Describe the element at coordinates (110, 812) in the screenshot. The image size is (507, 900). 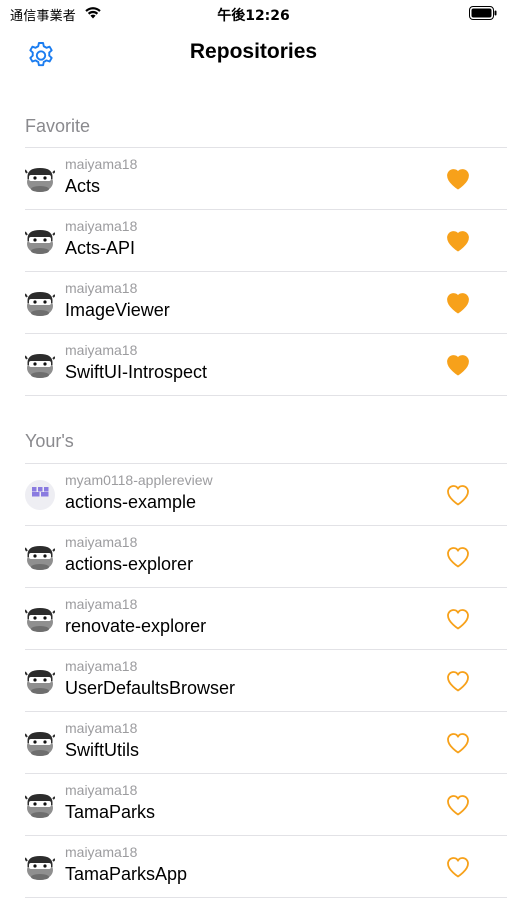
I see `repository-name: TamaParks` at that location.